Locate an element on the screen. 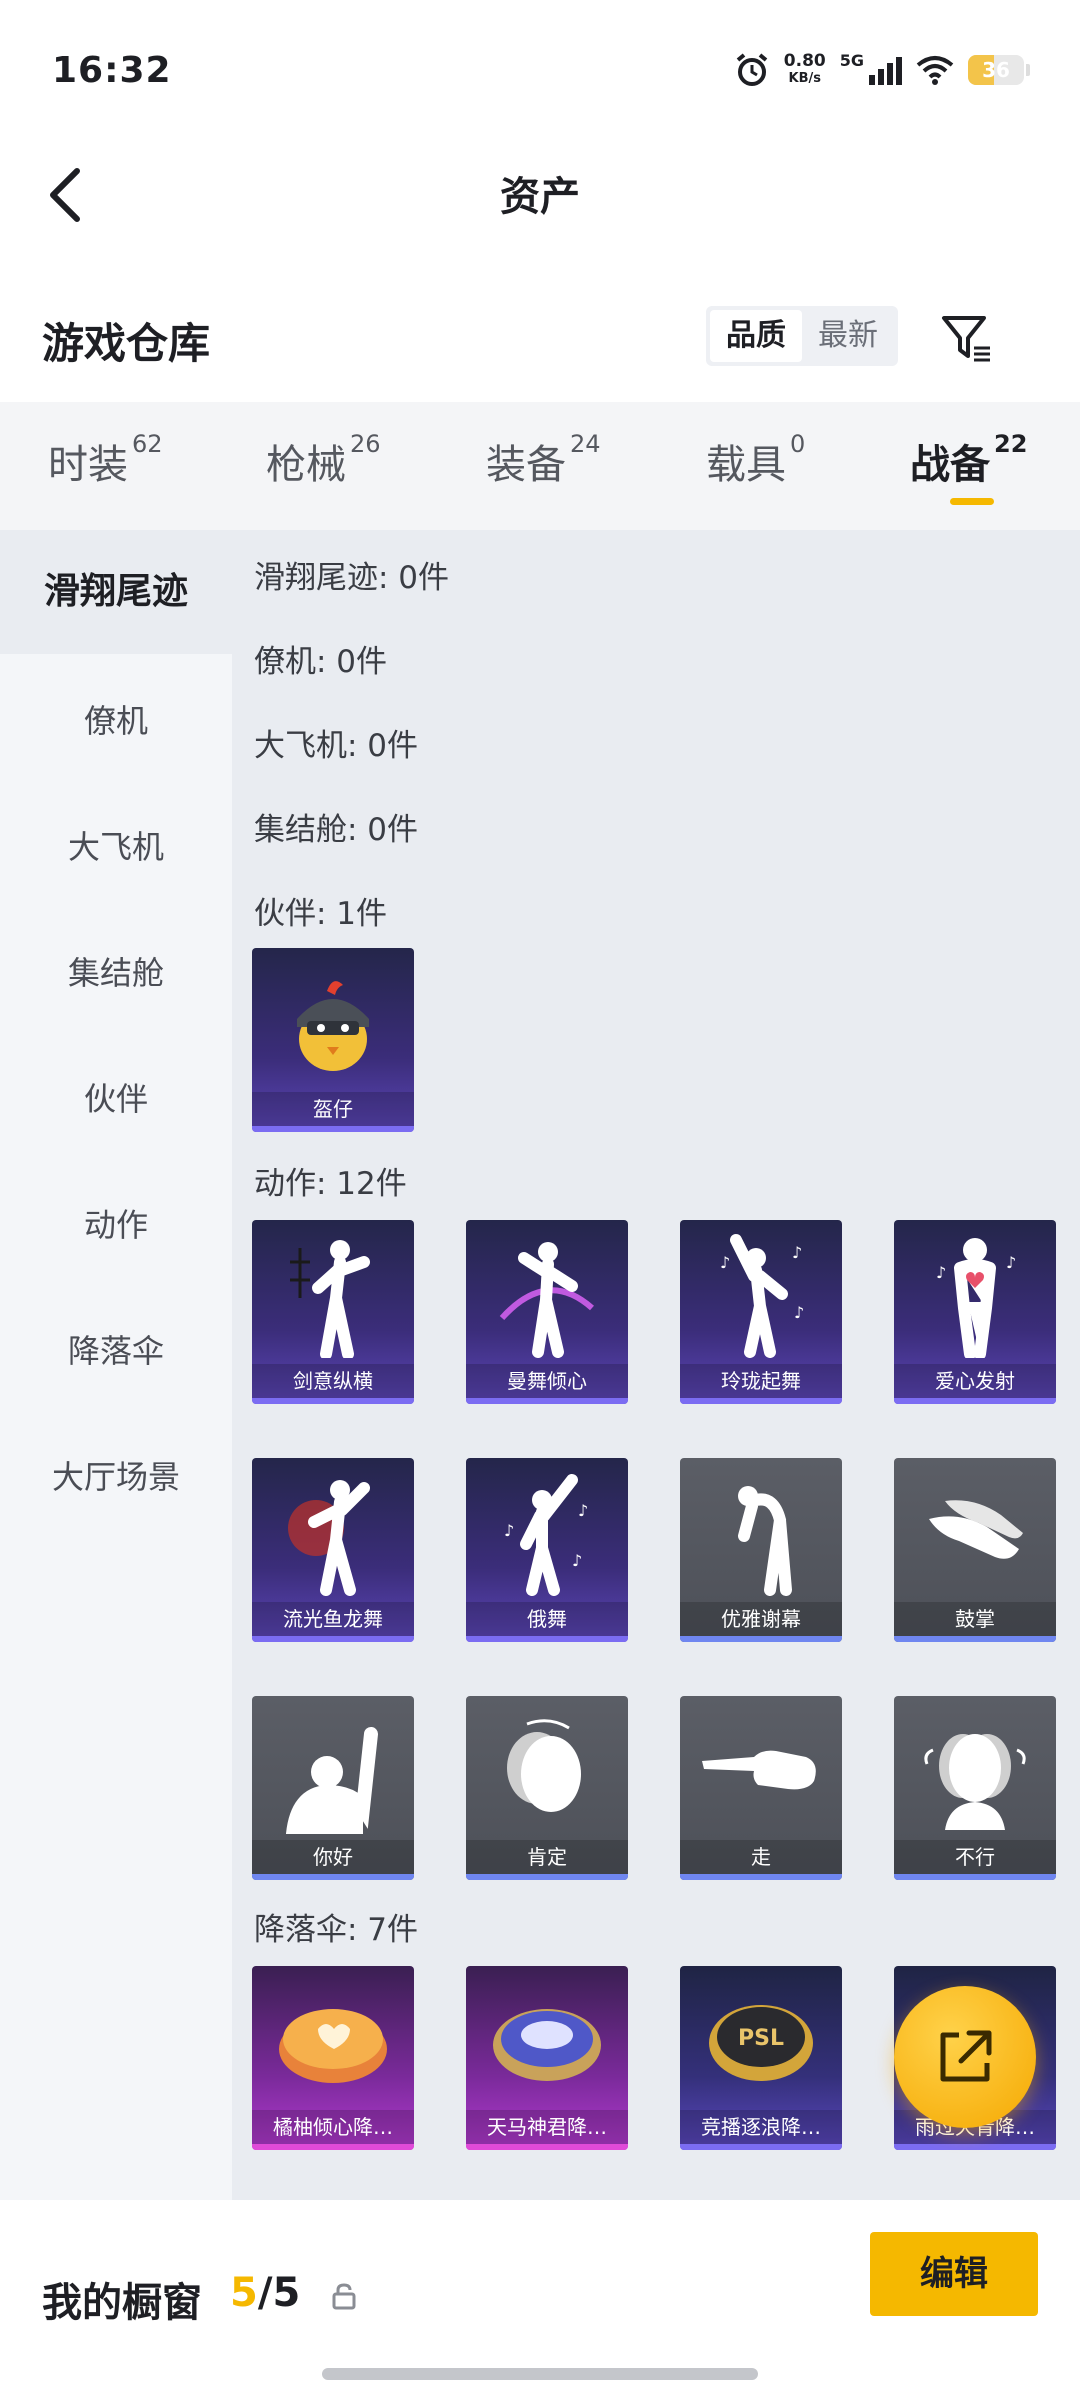 This screenshot has width=1080, height=2400. sidebar-item-plane: 大飞机 is located at coordinates (116, 845).